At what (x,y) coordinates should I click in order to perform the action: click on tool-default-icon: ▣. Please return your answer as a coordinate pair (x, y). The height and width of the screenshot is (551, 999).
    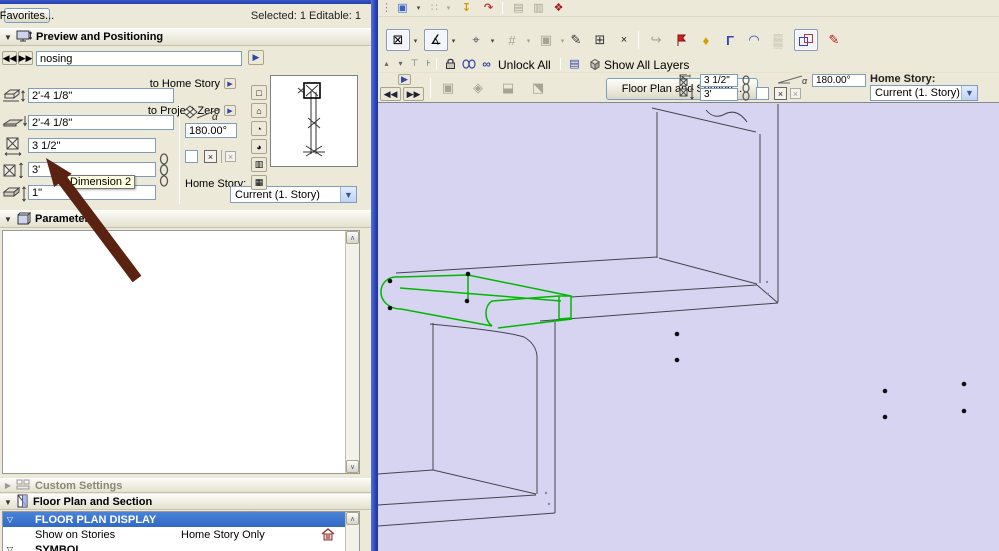
    Looking at the image, I should click on (448, 88).